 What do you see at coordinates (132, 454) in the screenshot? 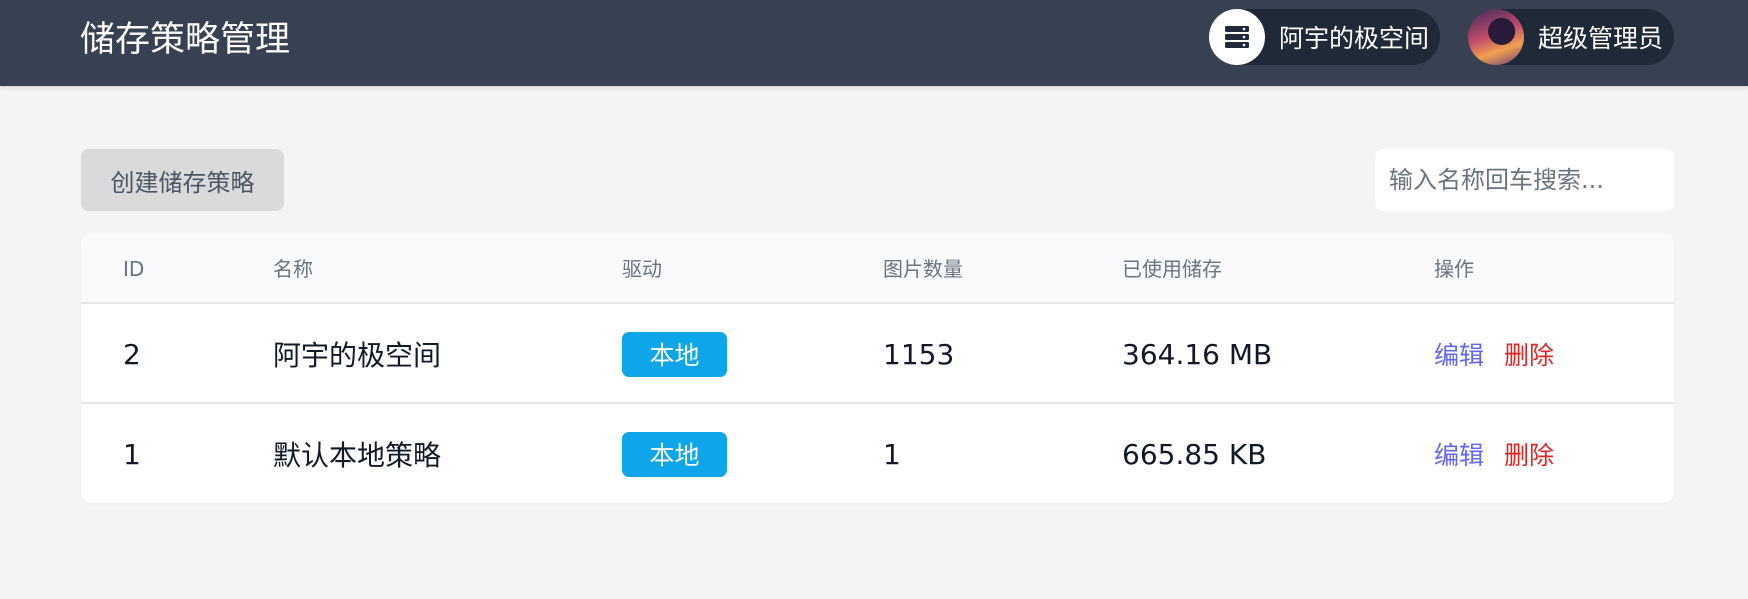
I see `cell-id: 1` at bounding box center [132, 454].